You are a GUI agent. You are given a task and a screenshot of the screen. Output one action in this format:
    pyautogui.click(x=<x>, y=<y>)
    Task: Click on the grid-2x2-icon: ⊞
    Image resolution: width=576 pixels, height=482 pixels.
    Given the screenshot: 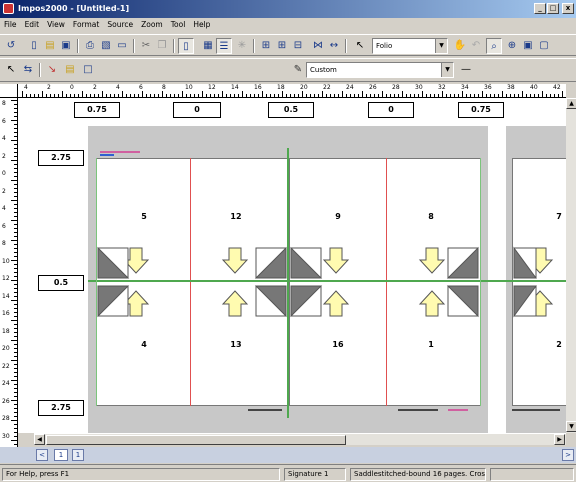 What is the action you would take?
    pyautogui.click(x=266, y=46)
    